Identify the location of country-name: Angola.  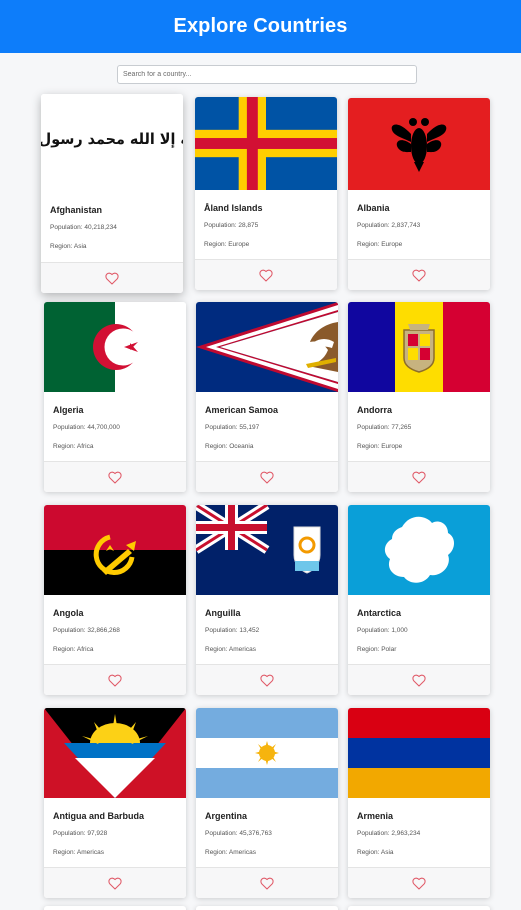
(68, 613).